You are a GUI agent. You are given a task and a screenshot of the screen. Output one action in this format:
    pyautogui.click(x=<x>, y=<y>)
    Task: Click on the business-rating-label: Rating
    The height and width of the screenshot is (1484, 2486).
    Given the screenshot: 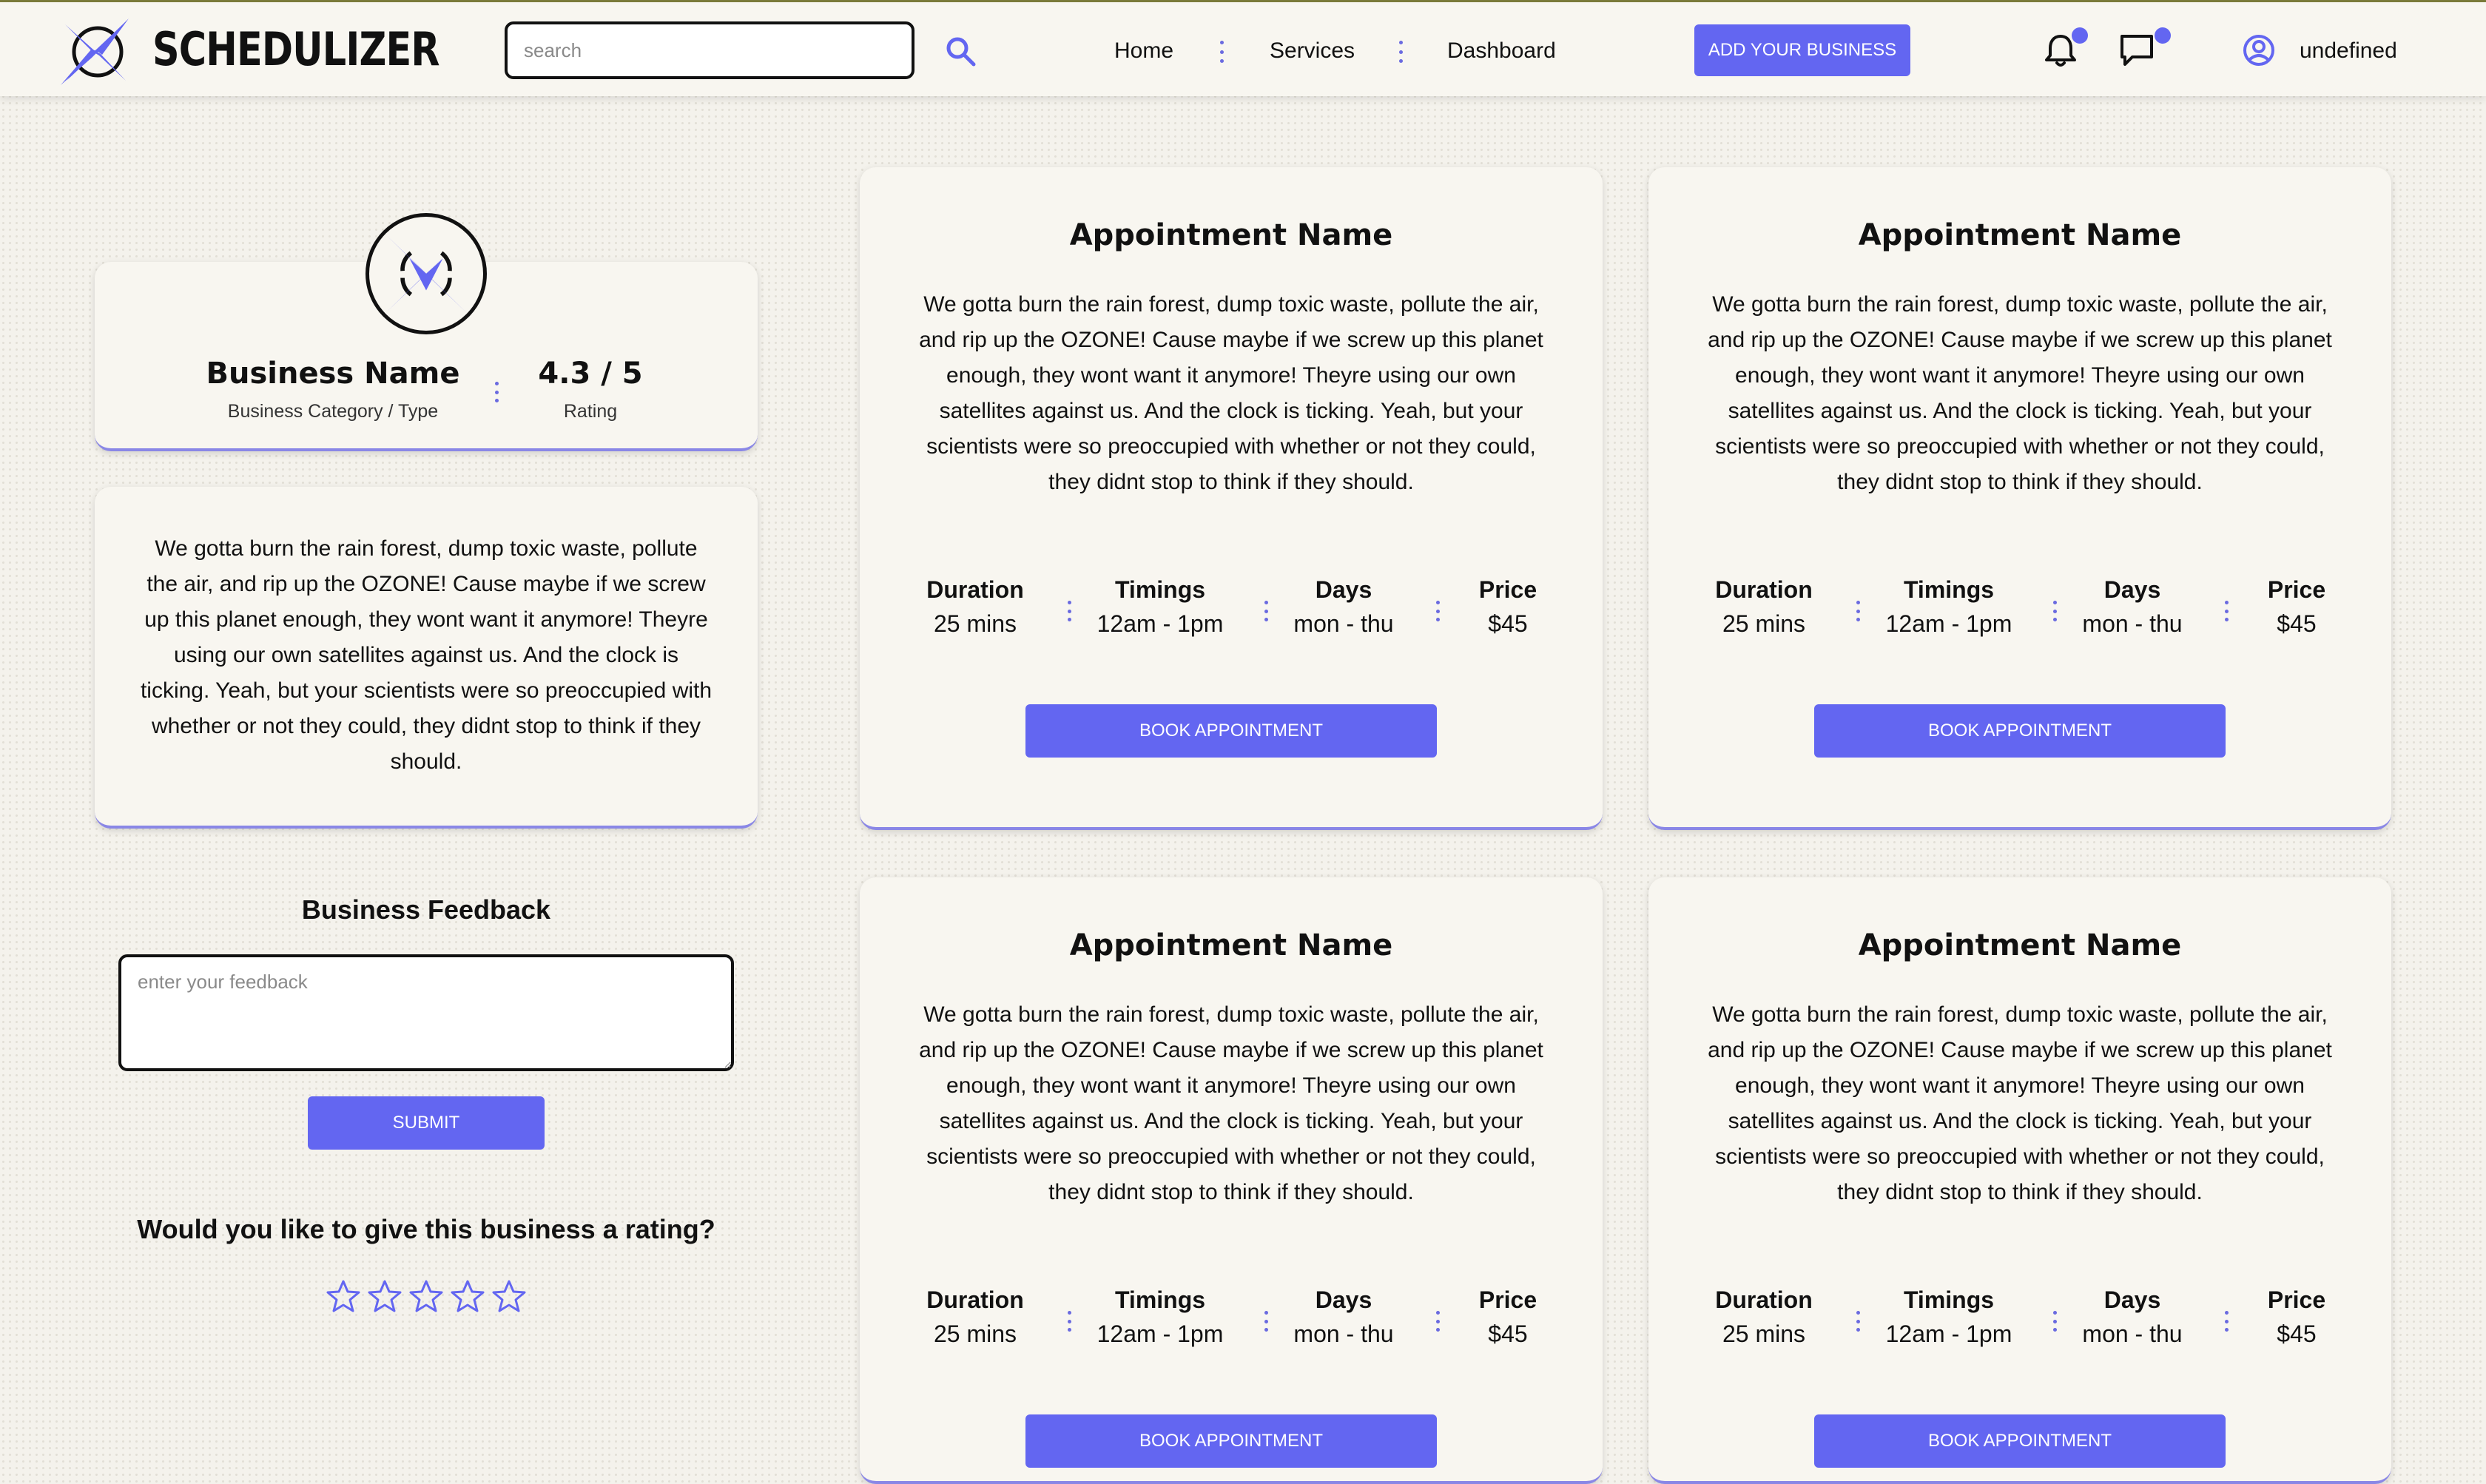 What is the action you would take?
    pyautogui.click(x=591, y=411)
    